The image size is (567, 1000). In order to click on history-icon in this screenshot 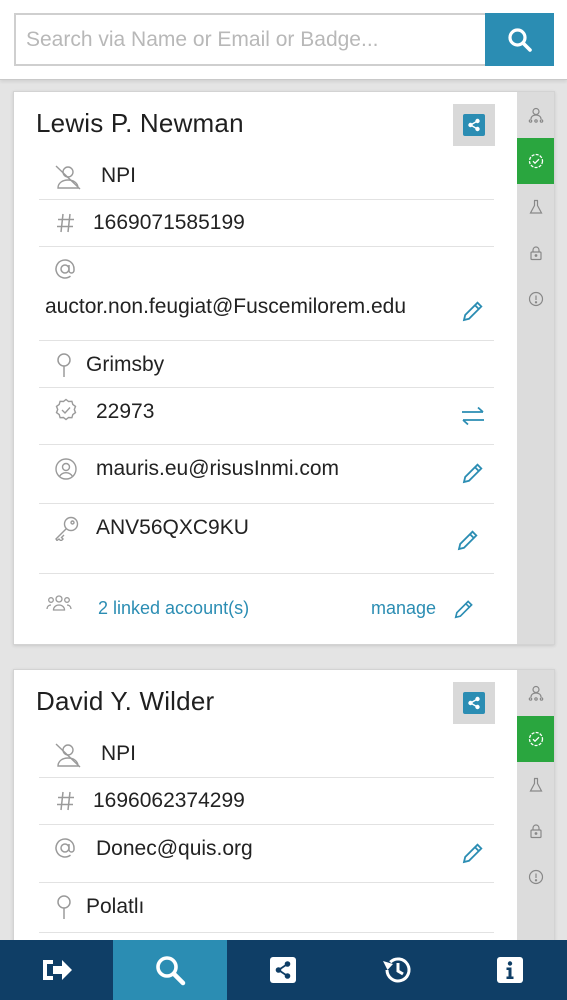, I will do `click(396, 970)`.